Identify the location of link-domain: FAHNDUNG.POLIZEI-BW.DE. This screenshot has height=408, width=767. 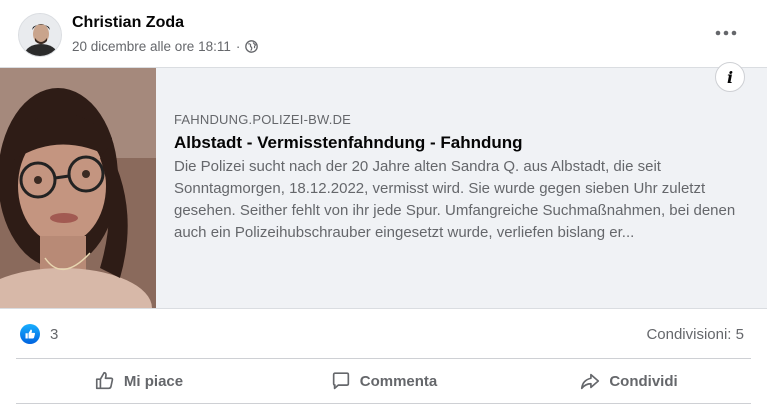
(263, 119).